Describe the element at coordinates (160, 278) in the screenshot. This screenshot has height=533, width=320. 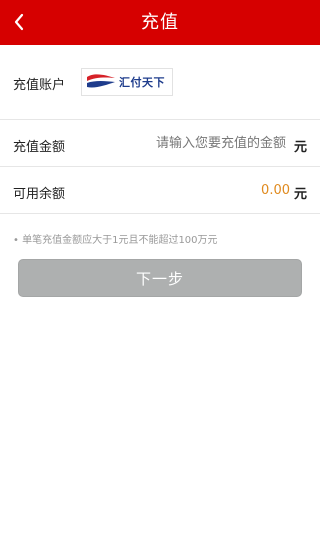
I see `next-step-button: 下一步` at that location.